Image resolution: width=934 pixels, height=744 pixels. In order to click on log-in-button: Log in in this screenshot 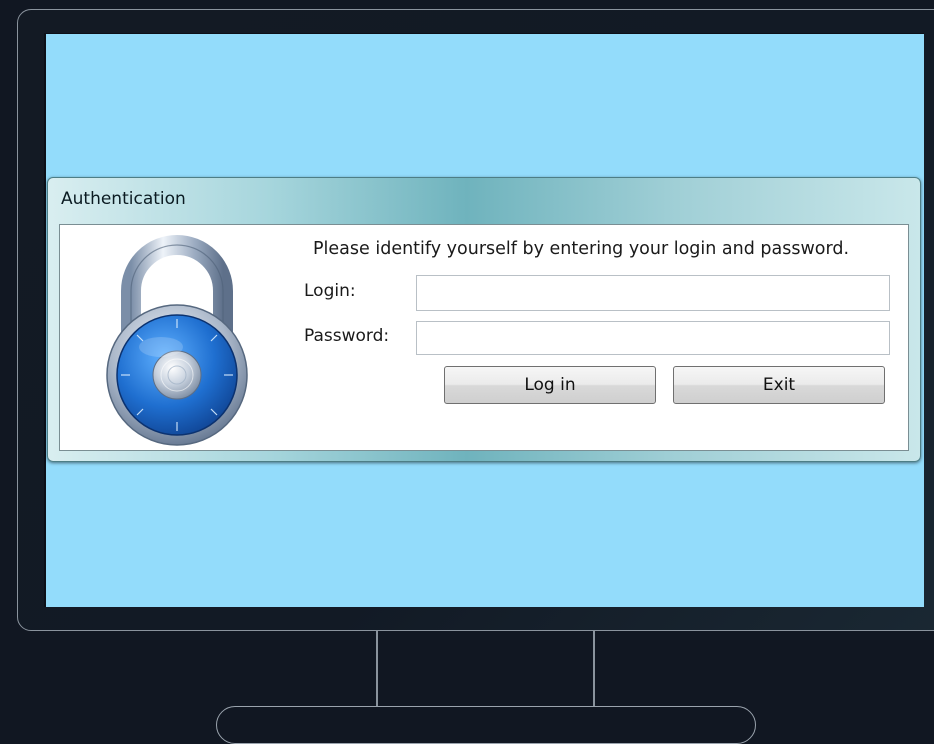, I will do `click(550, 385)`.